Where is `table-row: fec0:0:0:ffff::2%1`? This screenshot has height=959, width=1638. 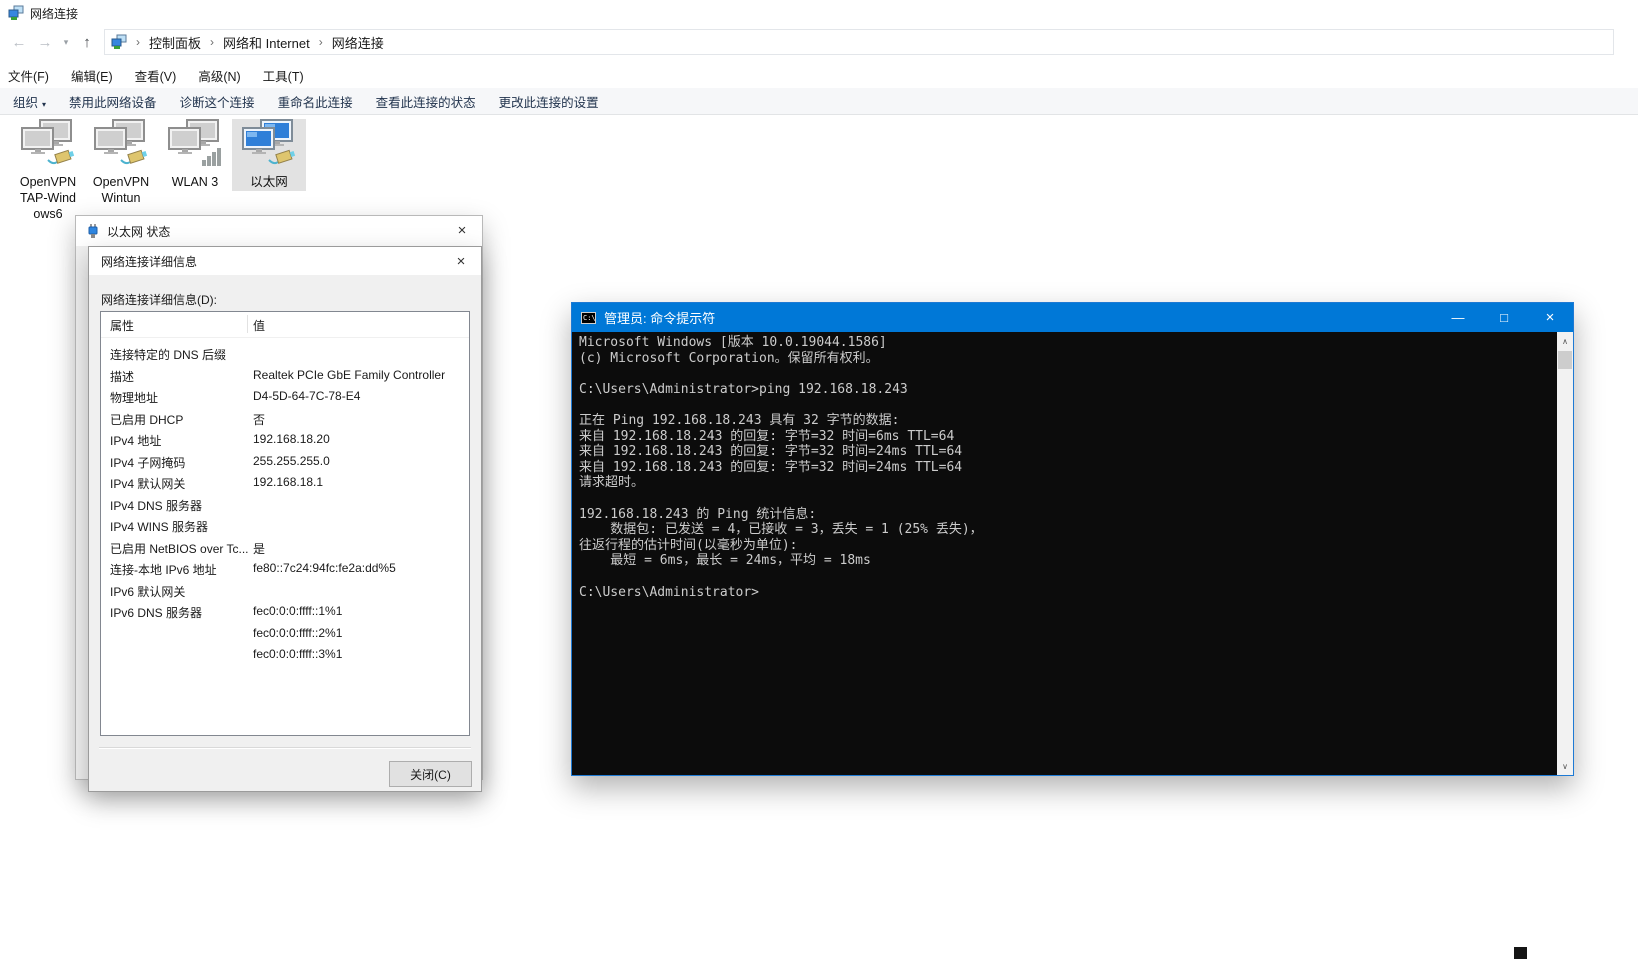 table-row: fec0:0:0:ffff::2%1 is located at coordinates (285, 634).